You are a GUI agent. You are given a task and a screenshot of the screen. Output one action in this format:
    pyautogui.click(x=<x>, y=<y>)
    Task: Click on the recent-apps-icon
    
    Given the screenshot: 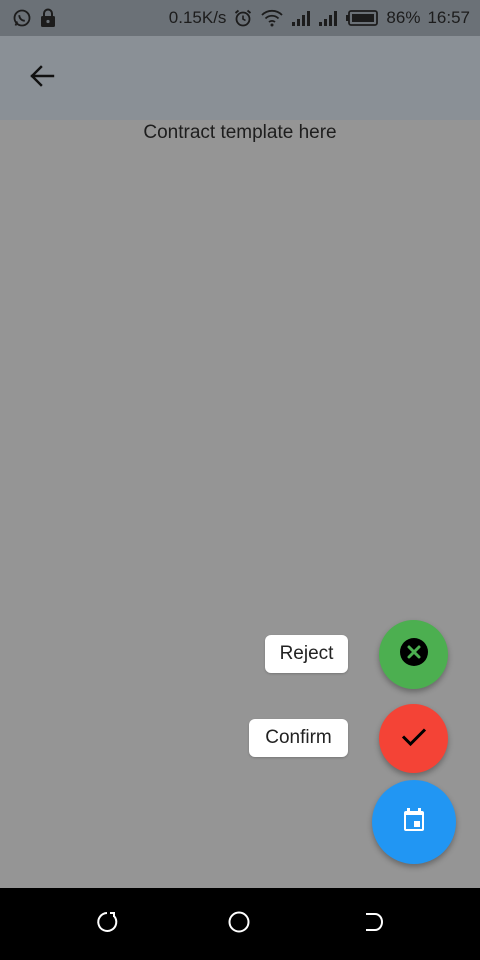 What is the action you would take?
    pyautogui.click(x=107, y=924)
    